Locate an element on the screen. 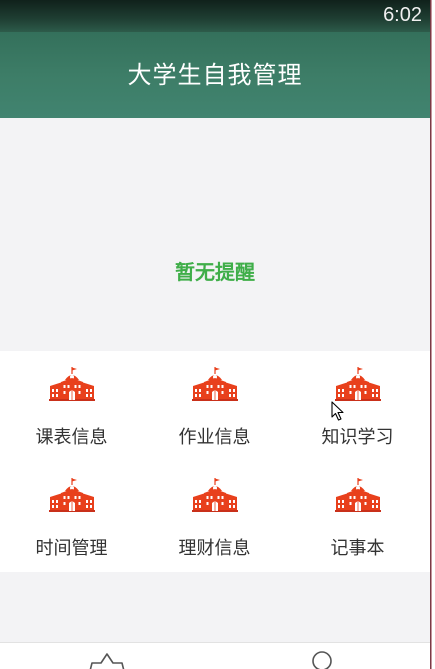 Image resolution: width=435 pixels, height=669 pixels. bottom-nav is located at coordinates (215, 655).